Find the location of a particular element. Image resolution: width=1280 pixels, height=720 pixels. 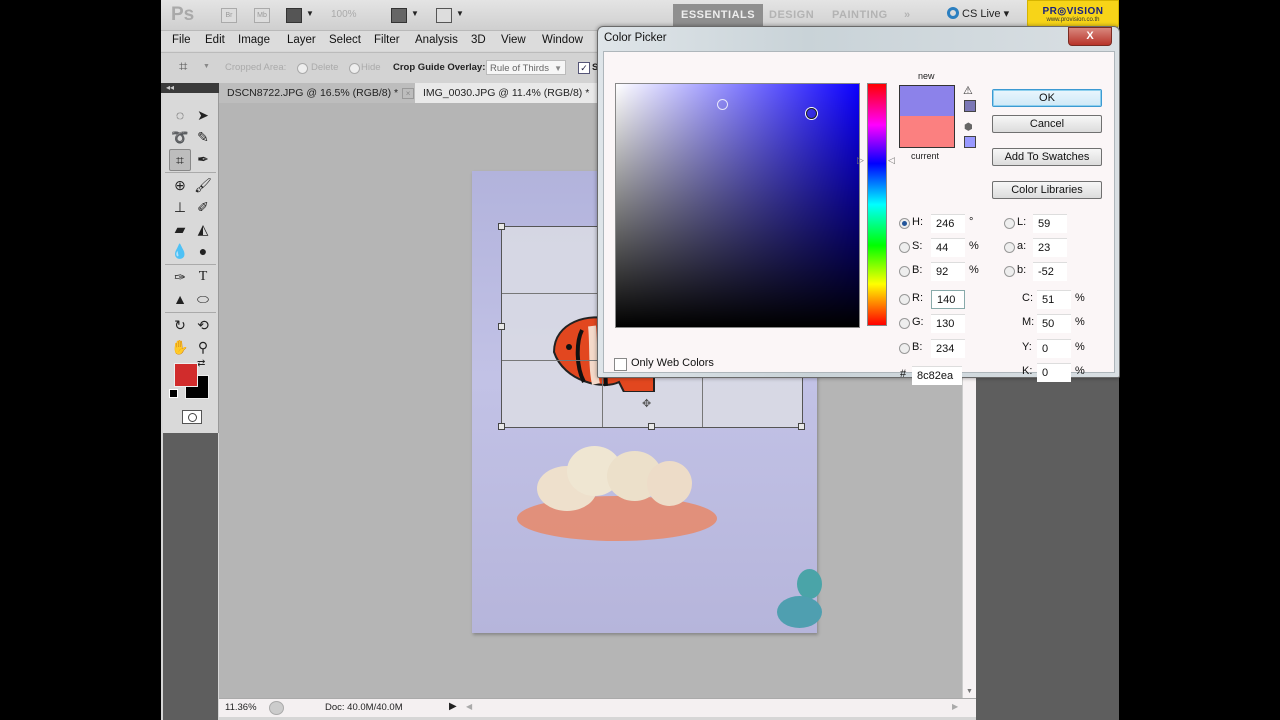

color-field is located at coordinates (737, 205).